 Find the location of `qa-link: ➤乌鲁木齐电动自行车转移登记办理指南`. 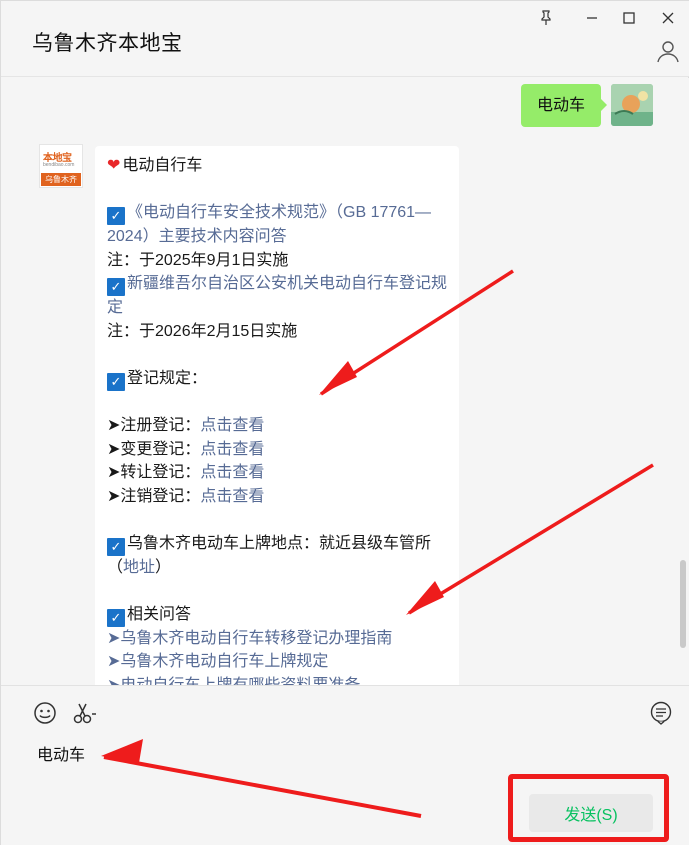

qa-link: ➤乌鲁木齐电动自行车转移登记办理指南 is located at coordinates (277, 639).